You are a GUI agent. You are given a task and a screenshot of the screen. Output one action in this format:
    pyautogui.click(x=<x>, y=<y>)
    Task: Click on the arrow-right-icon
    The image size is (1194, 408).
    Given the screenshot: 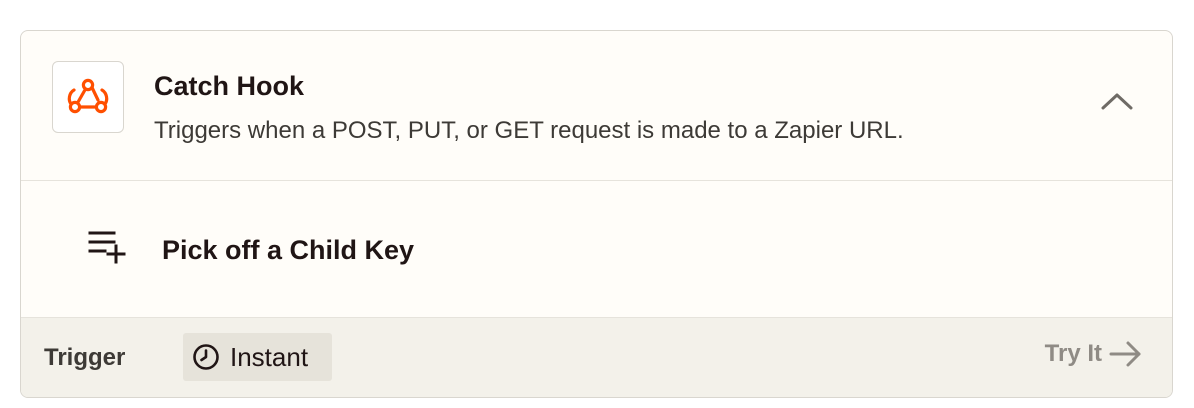 What is the action you would take?
    pyautogui.click(x=1125, y=354)
    